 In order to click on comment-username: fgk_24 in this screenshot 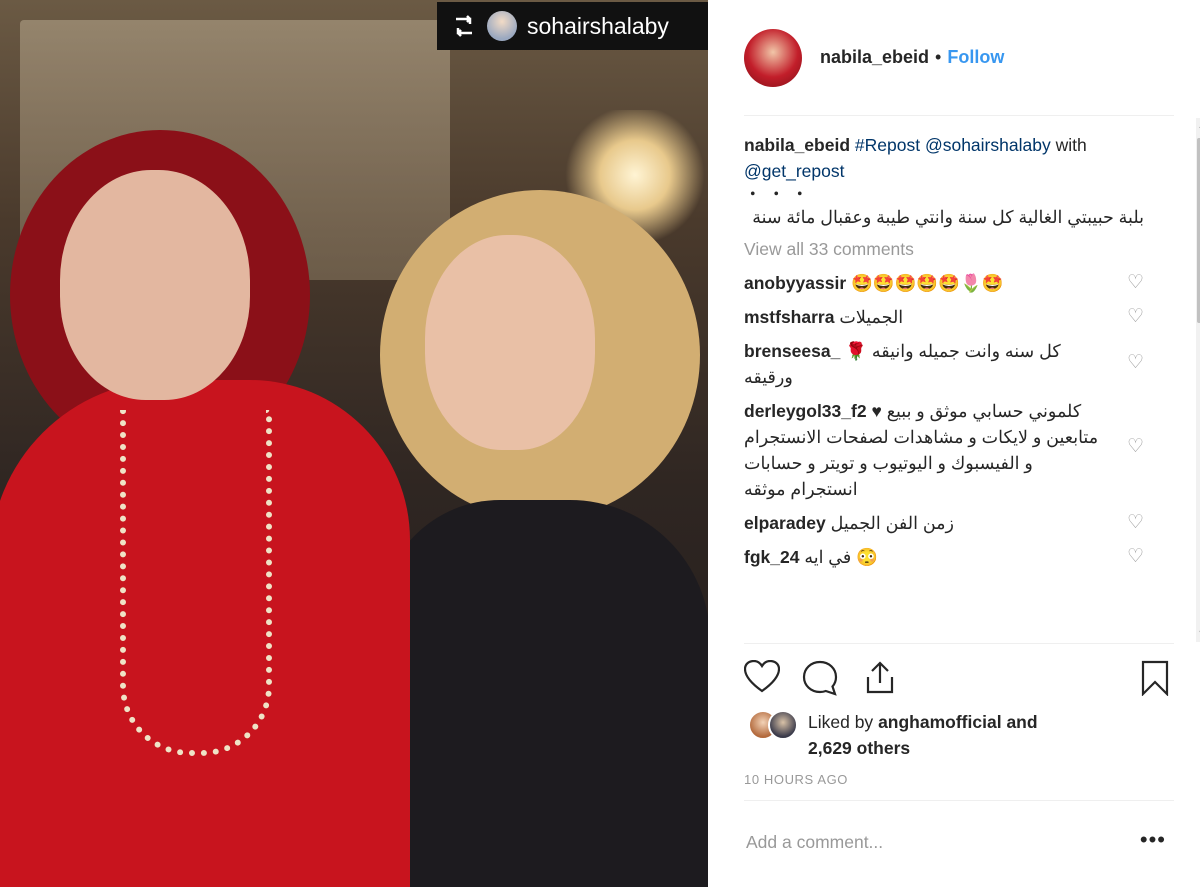, I will do `click(771, 557)`.